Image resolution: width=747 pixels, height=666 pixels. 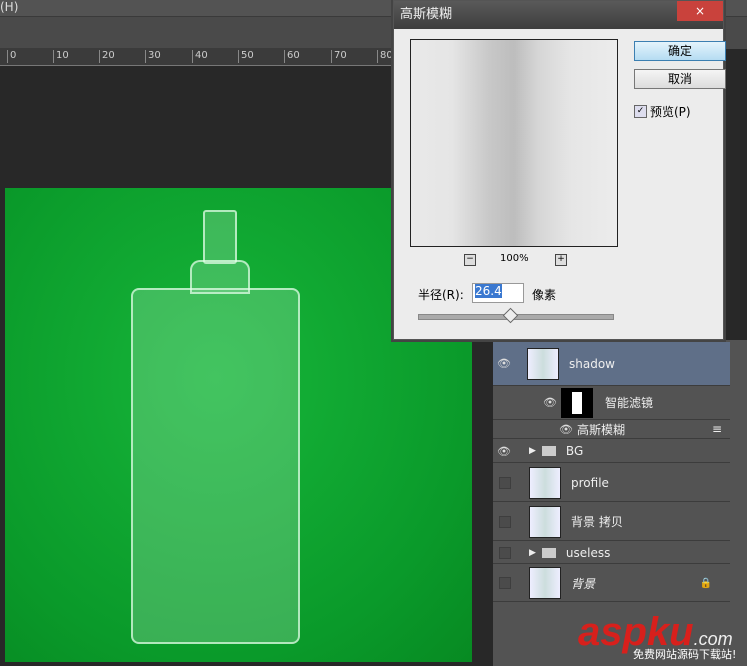 I want to click on layer-name: BG, so click(x=574, y=451).